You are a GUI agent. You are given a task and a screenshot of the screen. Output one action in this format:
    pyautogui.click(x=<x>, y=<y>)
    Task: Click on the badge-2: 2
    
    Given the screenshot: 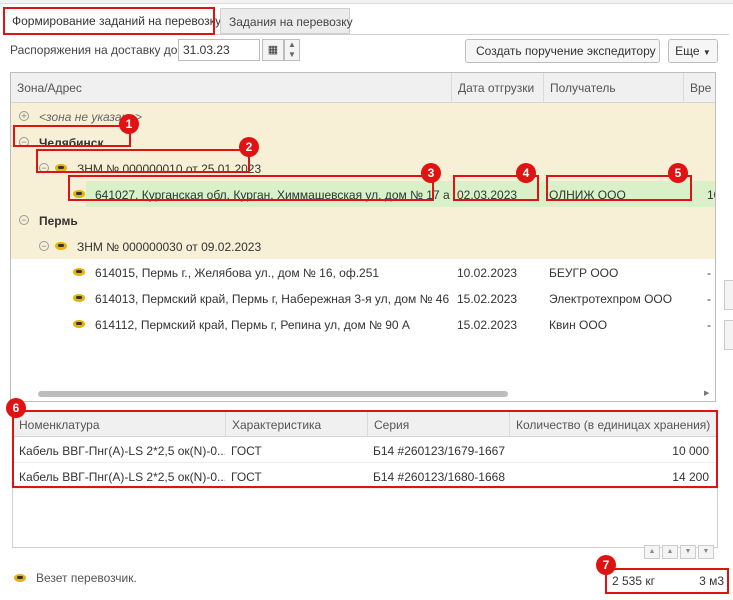 What is the action you would take?
    pyautogui.click(x=249, y=147)
    